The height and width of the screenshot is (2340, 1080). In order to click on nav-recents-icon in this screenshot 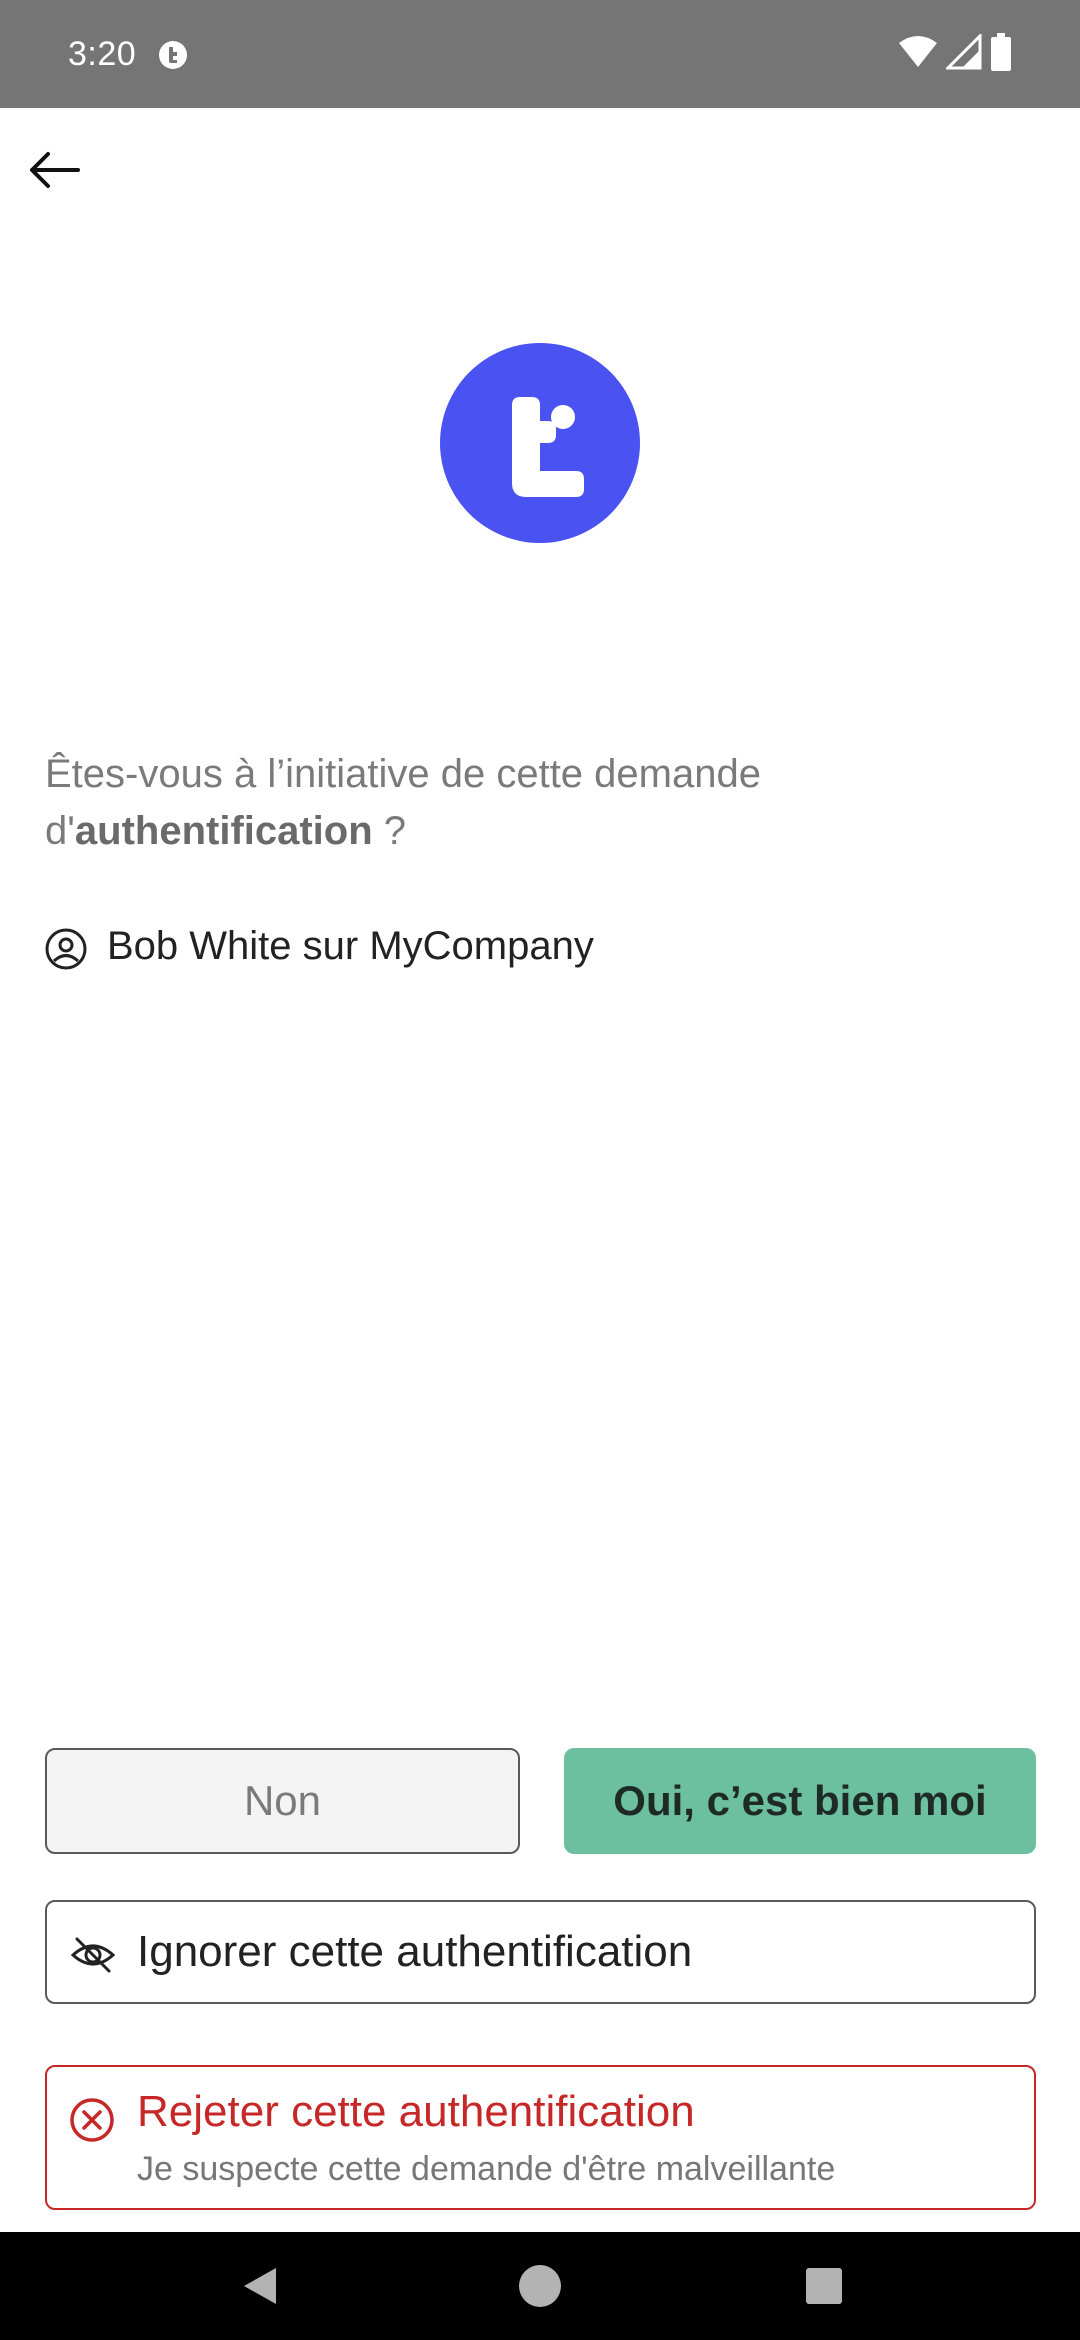, I will do `click(824, 2286)`.